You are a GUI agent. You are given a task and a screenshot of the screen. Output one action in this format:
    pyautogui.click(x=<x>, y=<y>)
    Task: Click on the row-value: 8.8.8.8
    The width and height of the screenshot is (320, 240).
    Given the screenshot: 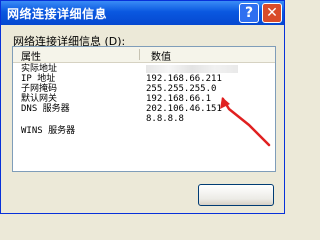 What is the action you would take?
    pyautogui.click(x=165, y=119)
    